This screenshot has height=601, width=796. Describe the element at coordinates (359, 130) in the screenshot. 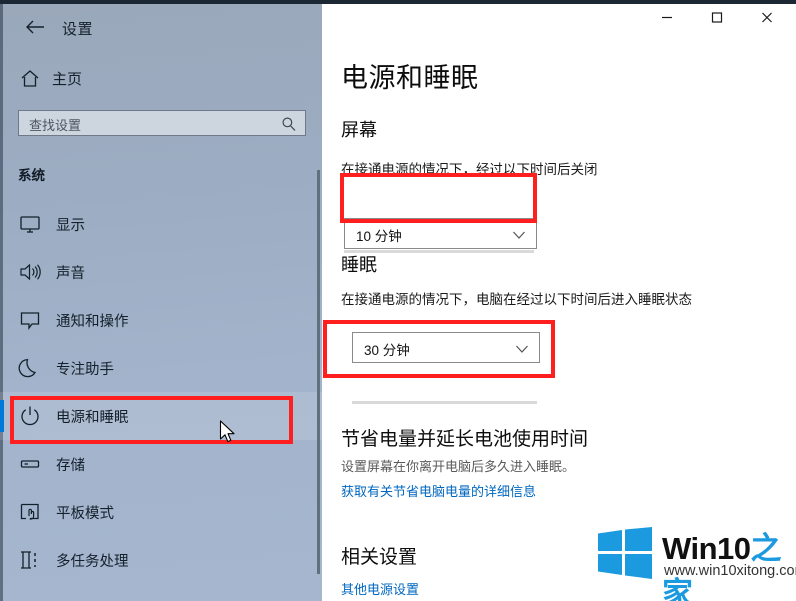

I see `screen-section-heading: 屏幕` at that location.